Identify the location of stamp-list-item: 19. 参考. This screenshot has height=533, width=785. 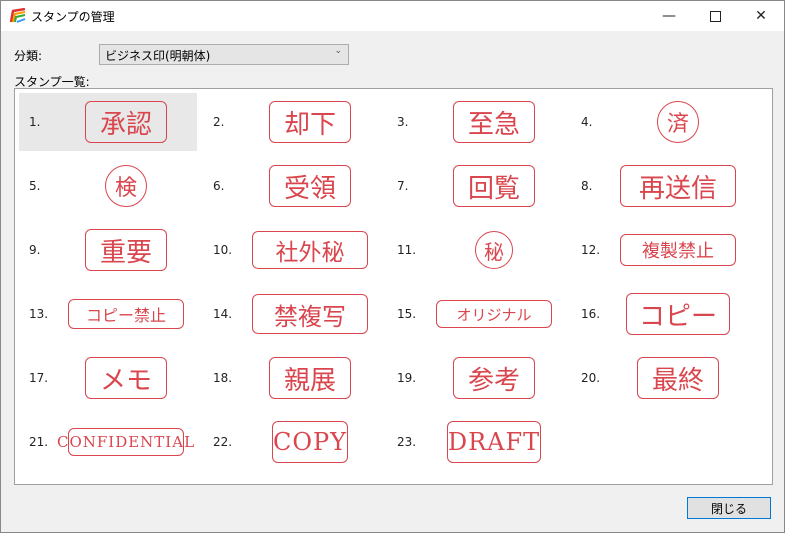
(476, 378).